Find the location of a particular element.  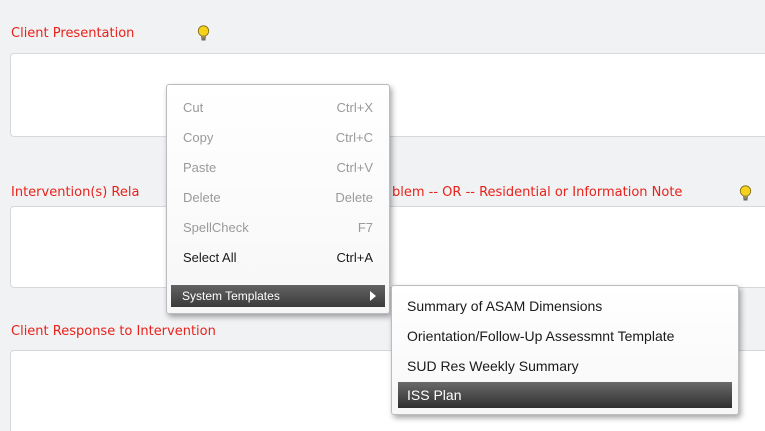

template-item-asam: Summary of ASAM Dimensions is located at coordinates (565, 306).